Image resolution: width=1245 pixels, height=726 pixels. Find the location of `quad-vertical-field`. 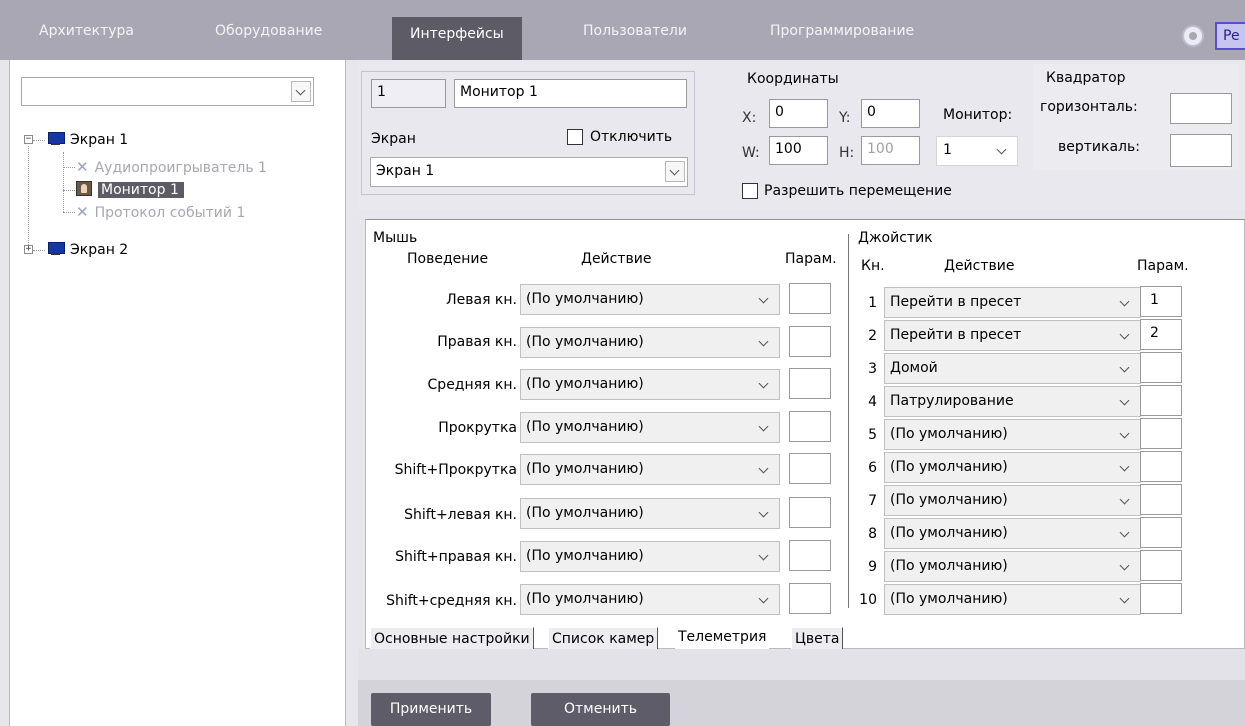

quad-vertical-field is located at coordinates (1201, 150).